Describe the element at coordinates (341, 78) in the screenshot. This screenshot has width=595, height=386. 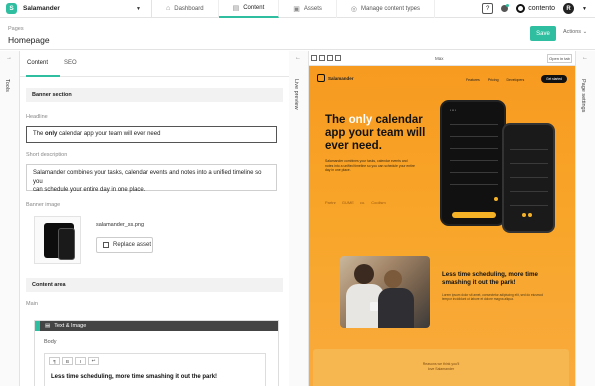
I see `site-name: Salamander` at that location.